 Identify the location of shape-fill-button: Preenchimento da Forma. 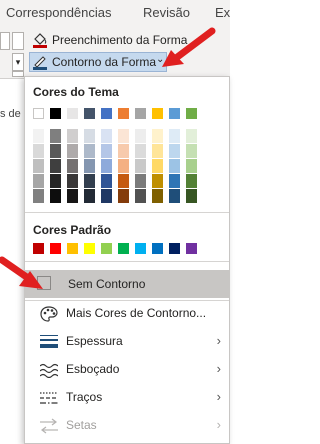
(108, 40).